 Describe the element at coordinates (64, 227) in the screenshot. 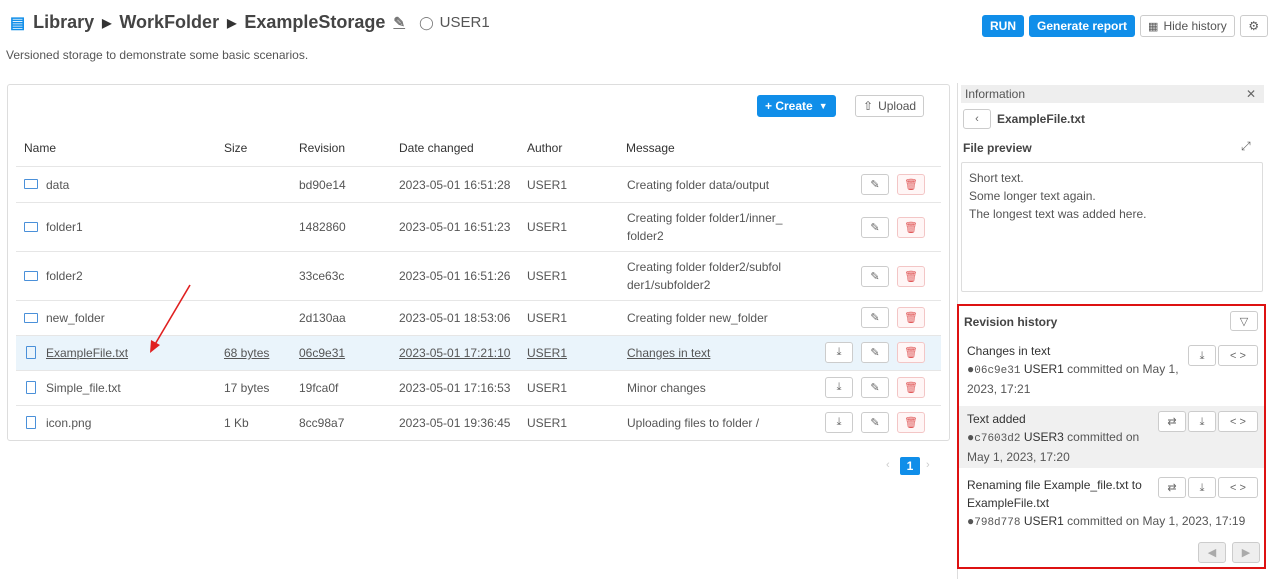

I see `row-name: folder1` at that location.